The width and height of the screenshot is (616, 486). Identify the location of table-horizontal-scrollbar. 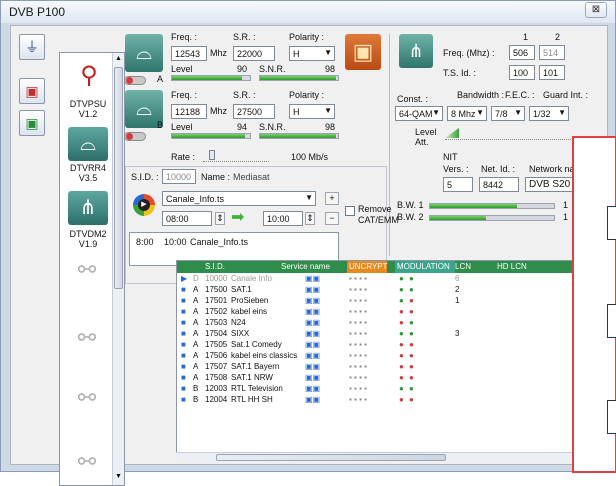
(386, 457).